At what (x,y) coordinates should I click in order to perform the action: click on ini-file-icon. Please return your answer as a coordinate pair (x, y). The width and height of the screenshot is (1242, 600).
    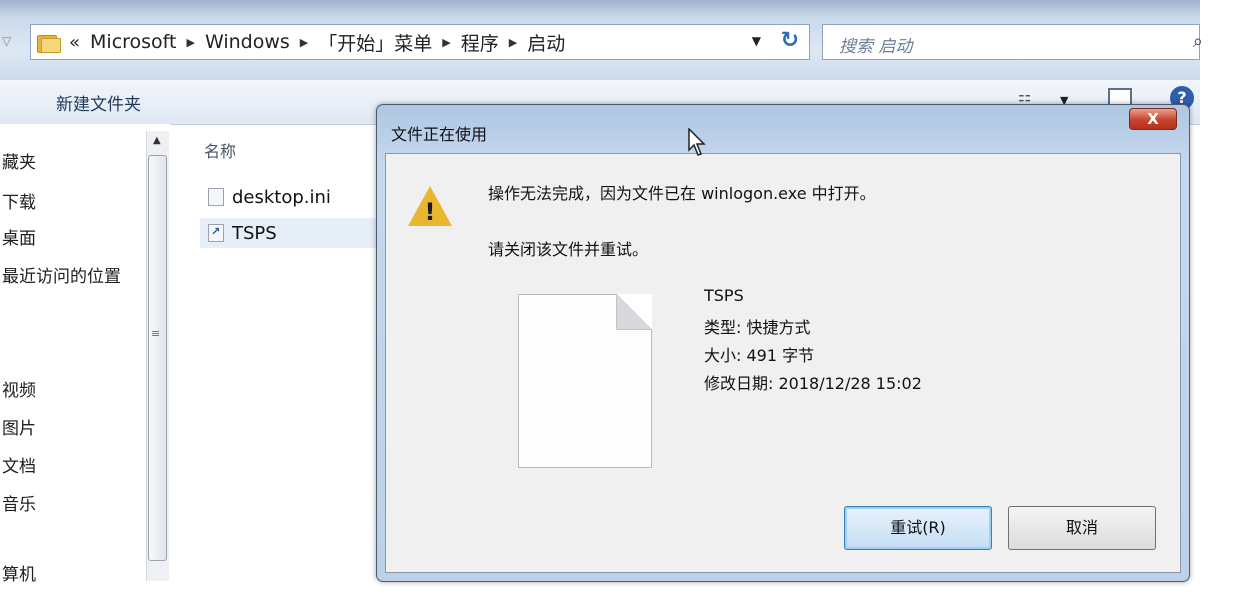
    Looking at the image, I should click on (216, 197).